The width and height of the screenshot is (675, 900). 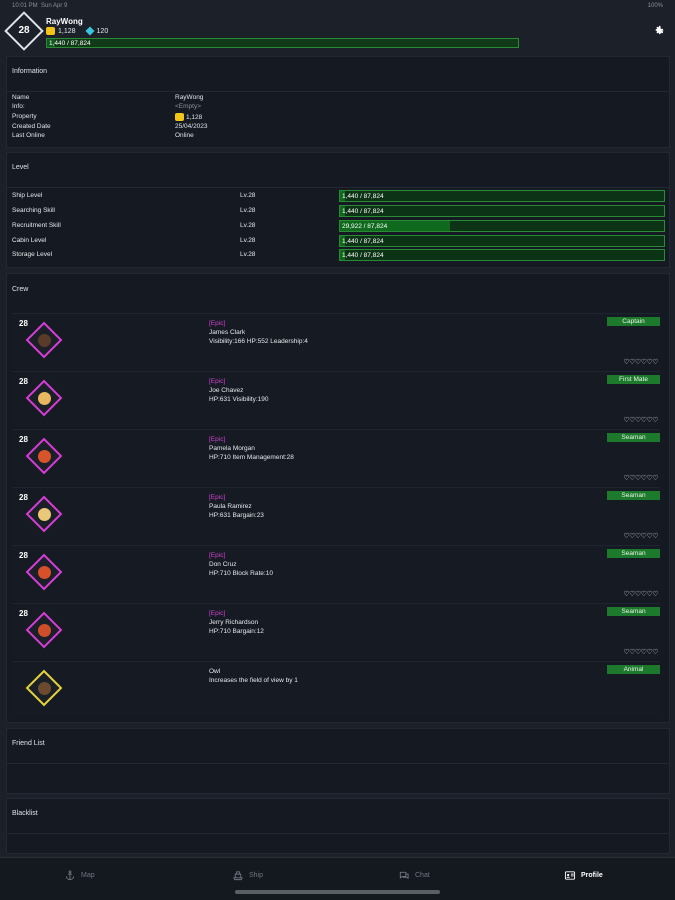 I want to click on crew-role-badge: Captain, so click(x=633, y=321).